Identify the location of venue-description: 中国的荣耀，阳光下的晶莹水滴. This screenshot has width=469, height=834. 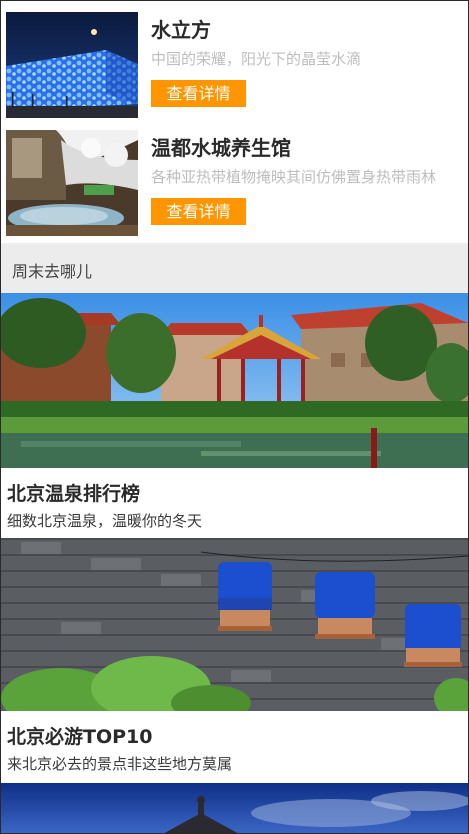
(256, 59).